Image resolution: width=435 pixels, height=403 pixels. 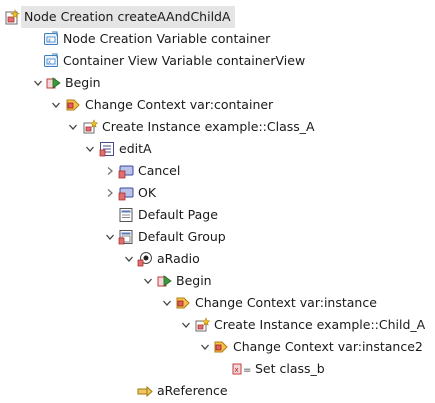 I want to click on tree-item: Node Creation createAAndChildA, so click(x=217, y=17).